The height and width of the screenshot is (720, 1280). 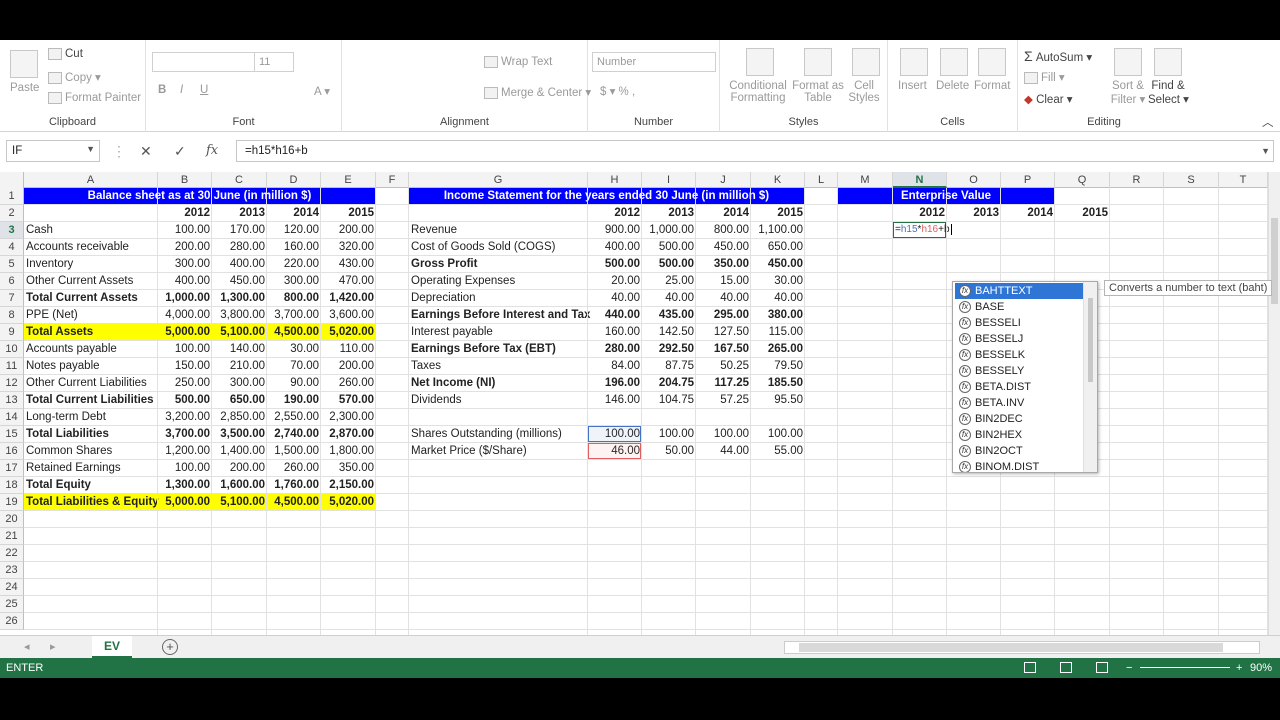 I want to click on is-value-cell: 117.25, so click(x=723, y=383).